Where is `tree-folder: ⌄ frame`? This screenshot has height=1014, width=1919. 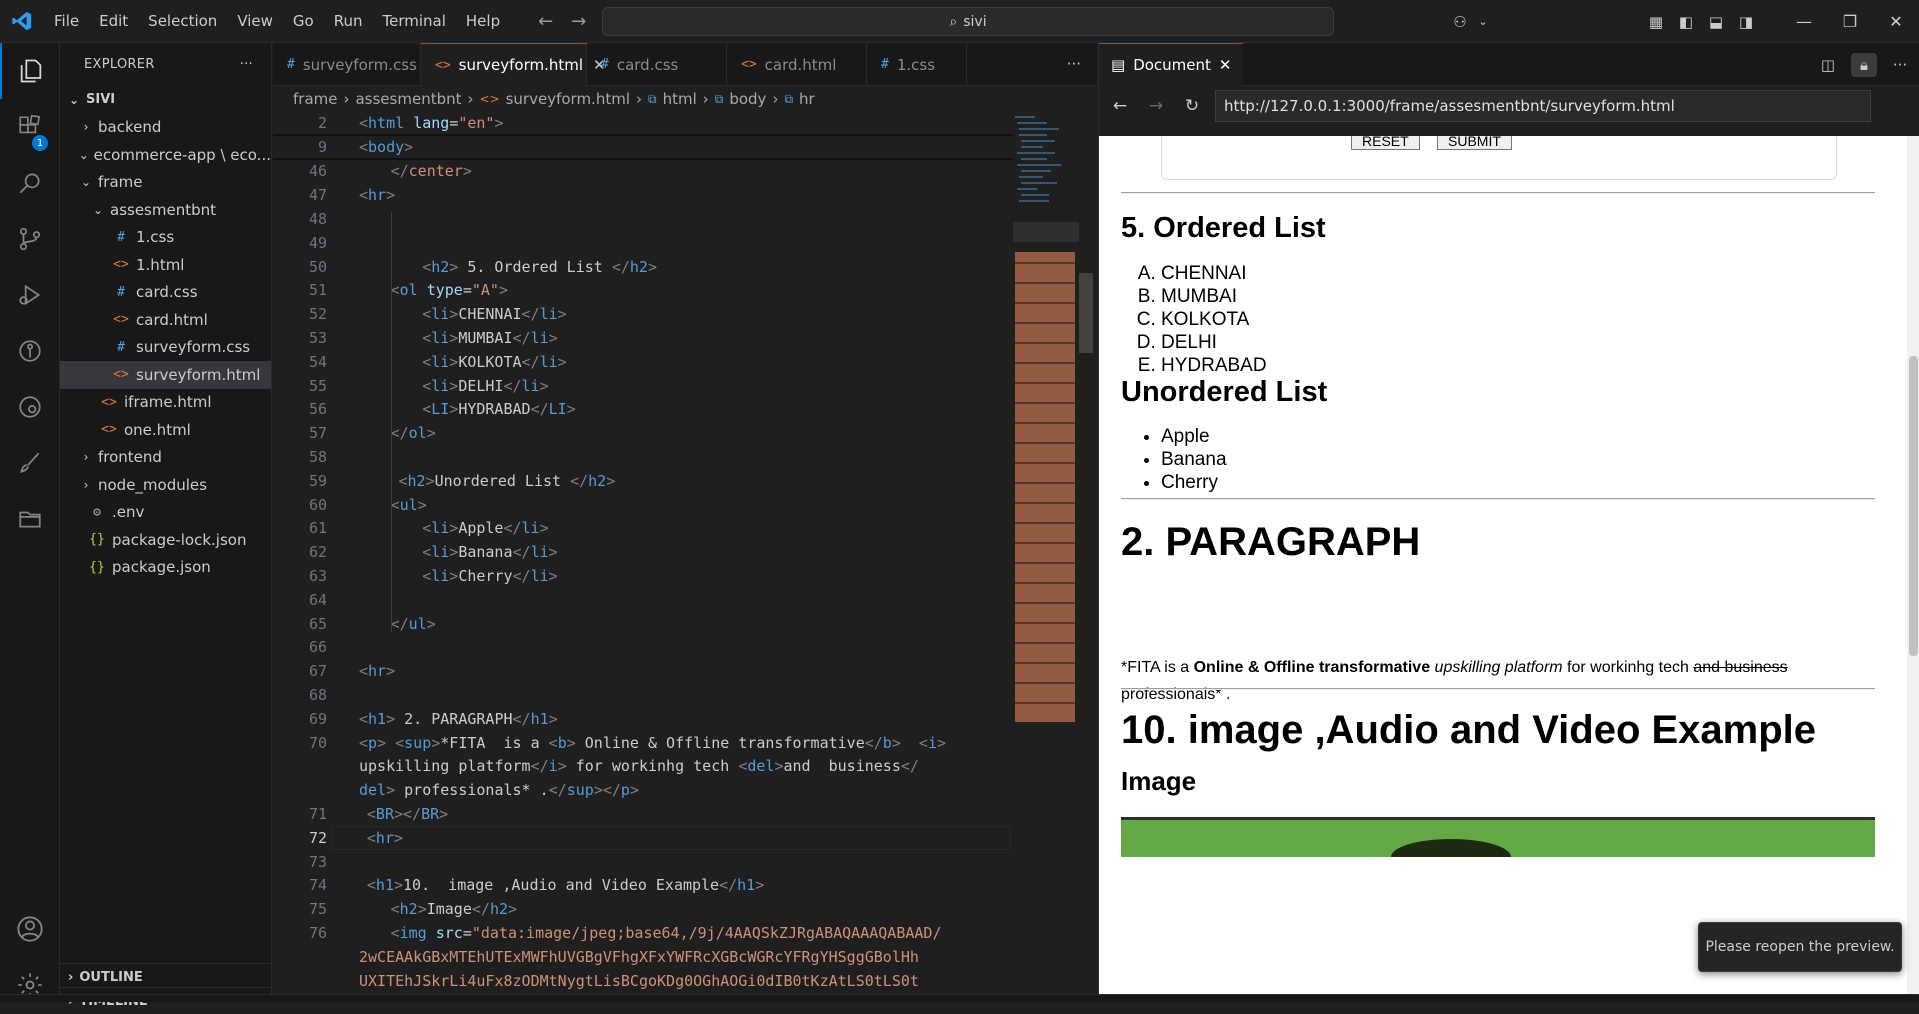 tree-folder: ⌄ frame is located at coordinates (165, 183).